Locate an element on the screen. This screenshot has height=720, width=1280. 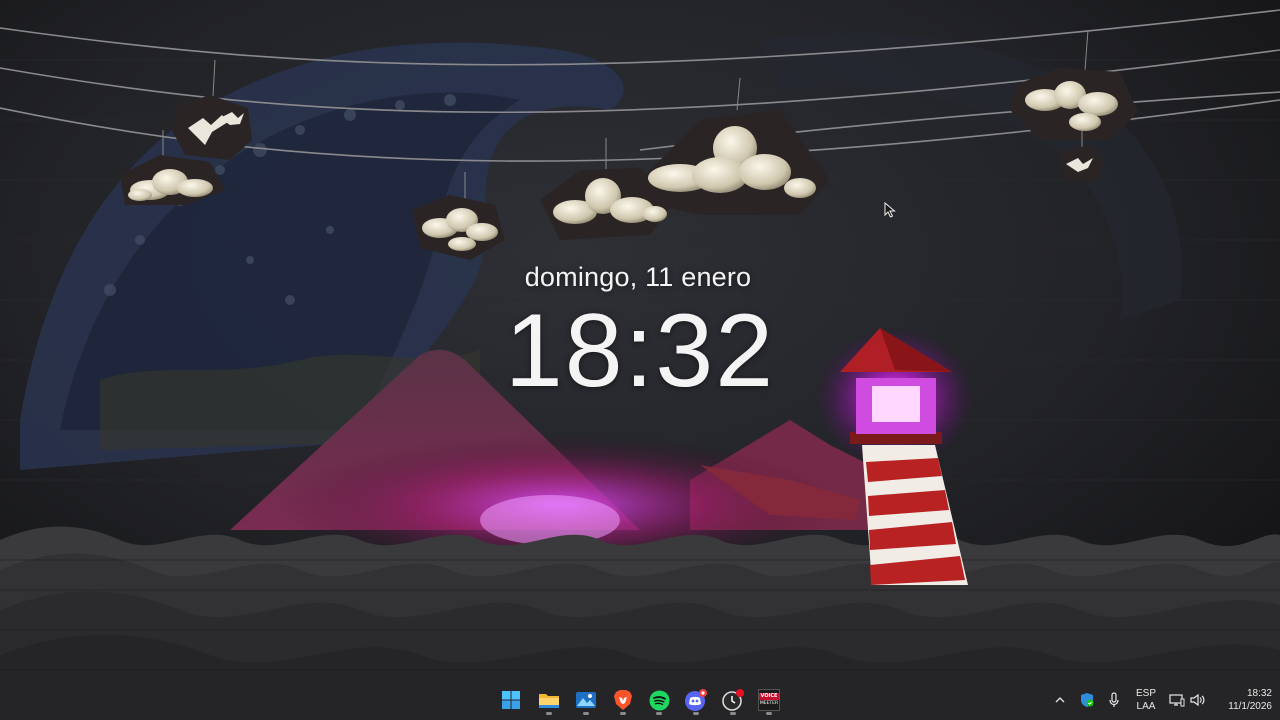
tray-volume is located at coordinates (1198, 700).